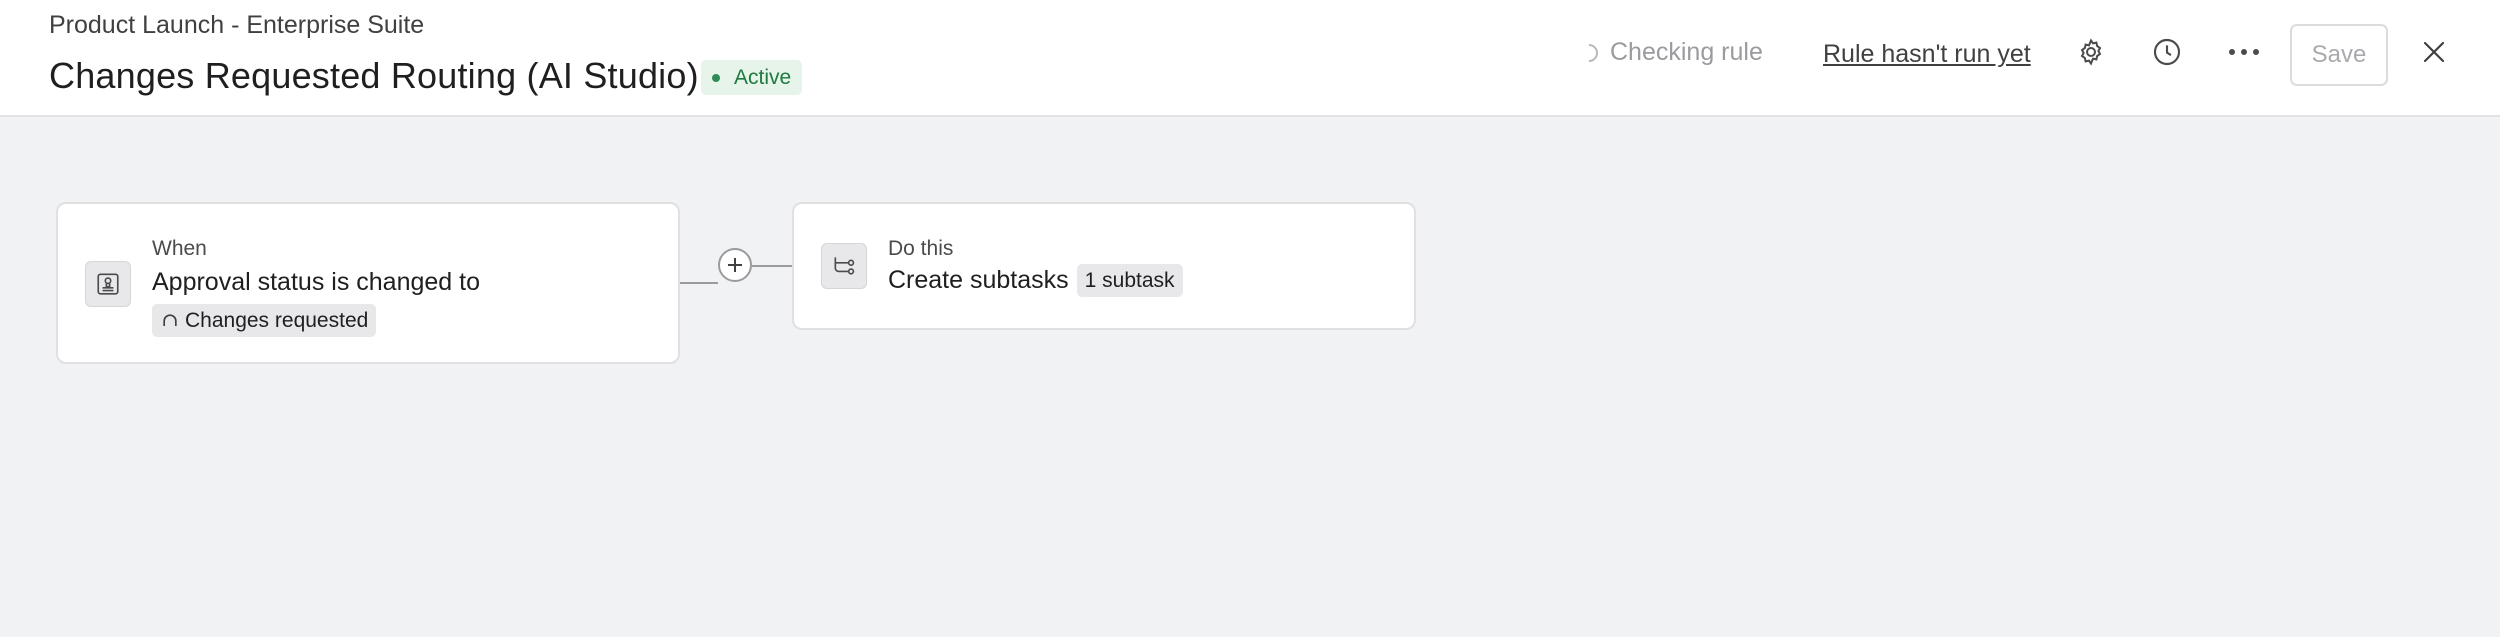  I want to click on action-title-row: Create subtasks 1 subtask, so click(1035, 280).